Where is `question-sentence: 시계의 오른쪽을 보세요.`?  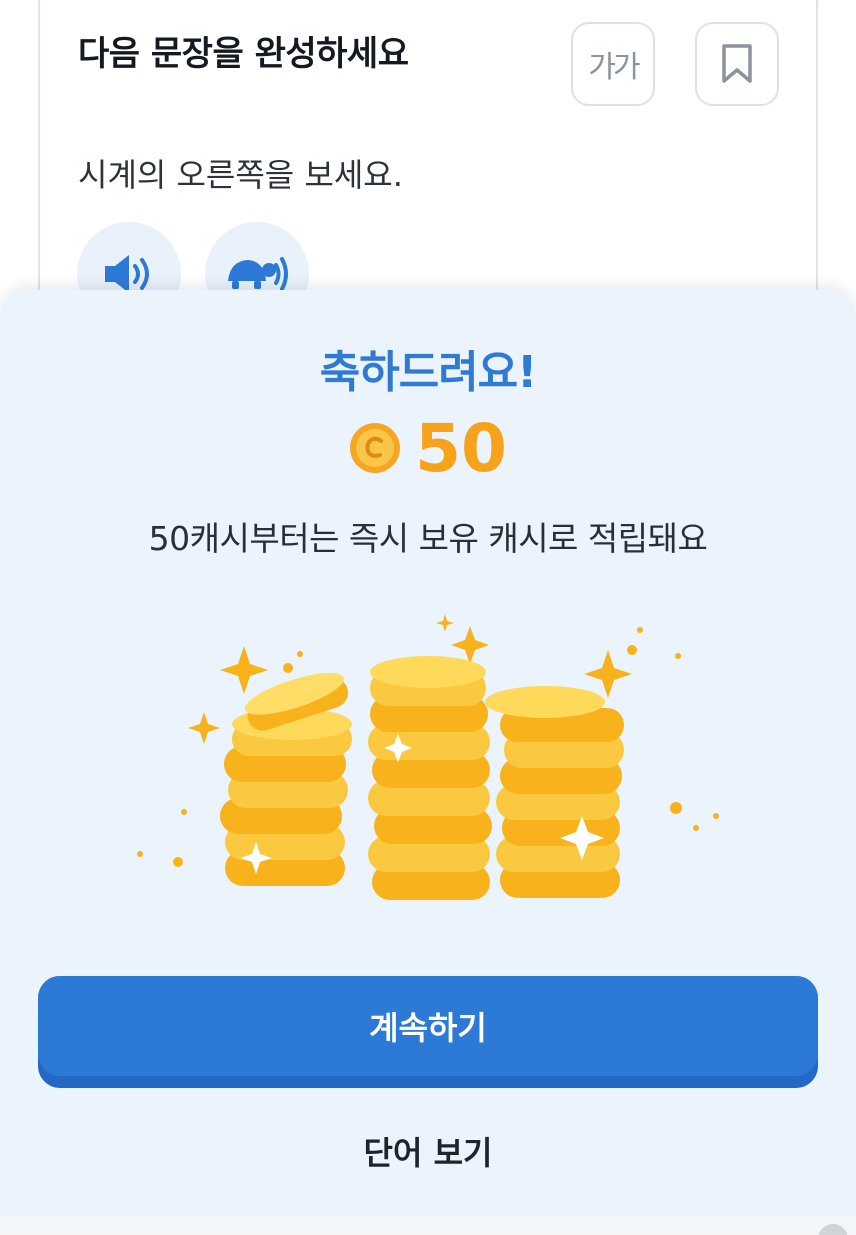
question-sentence: 시계의 오른쪽을 보세요. is located at coordinates (240, 175).